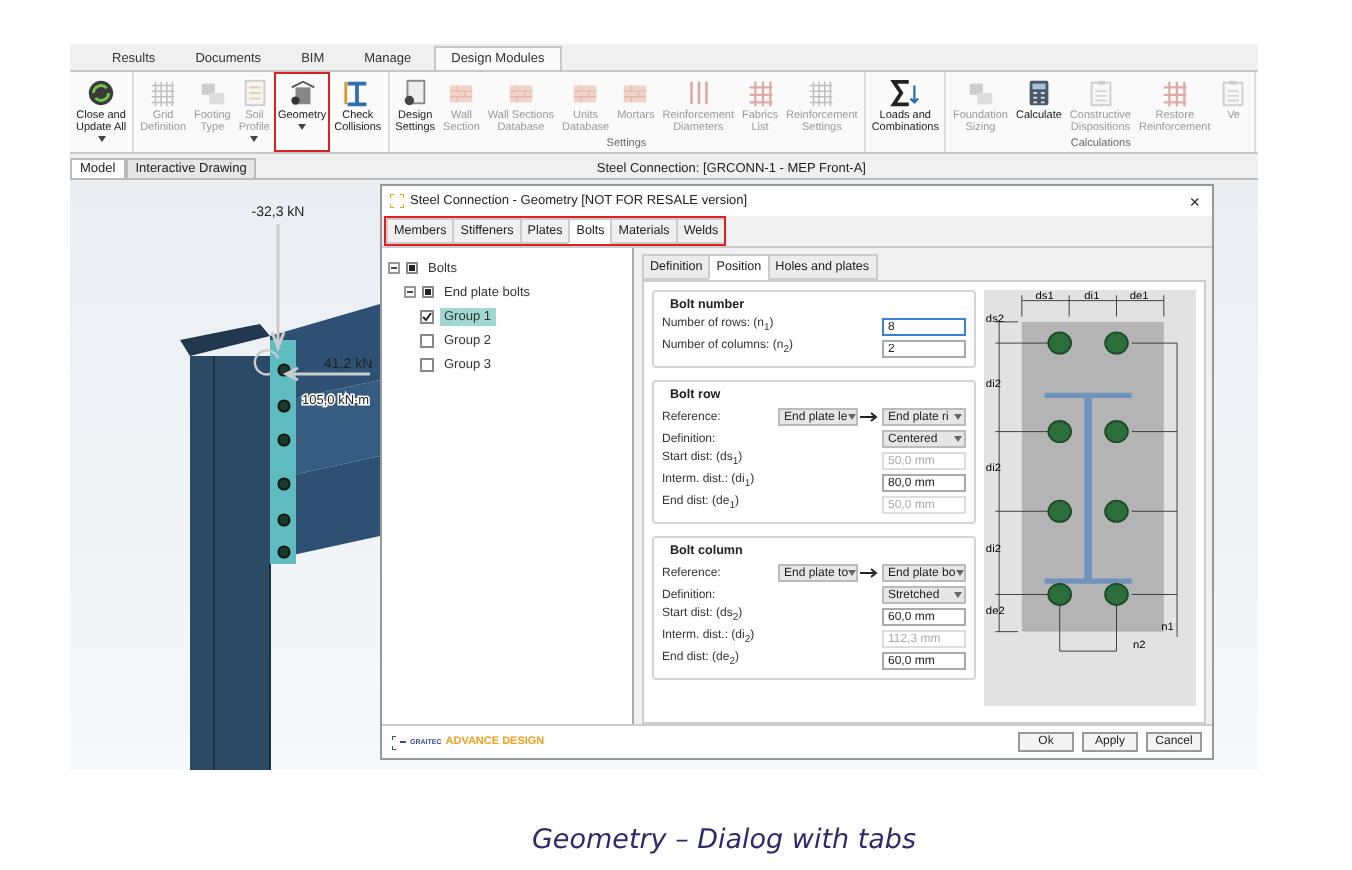  Describe the element at coordinates (254, 93) in the screenshot. I see `document-icon` at that location.